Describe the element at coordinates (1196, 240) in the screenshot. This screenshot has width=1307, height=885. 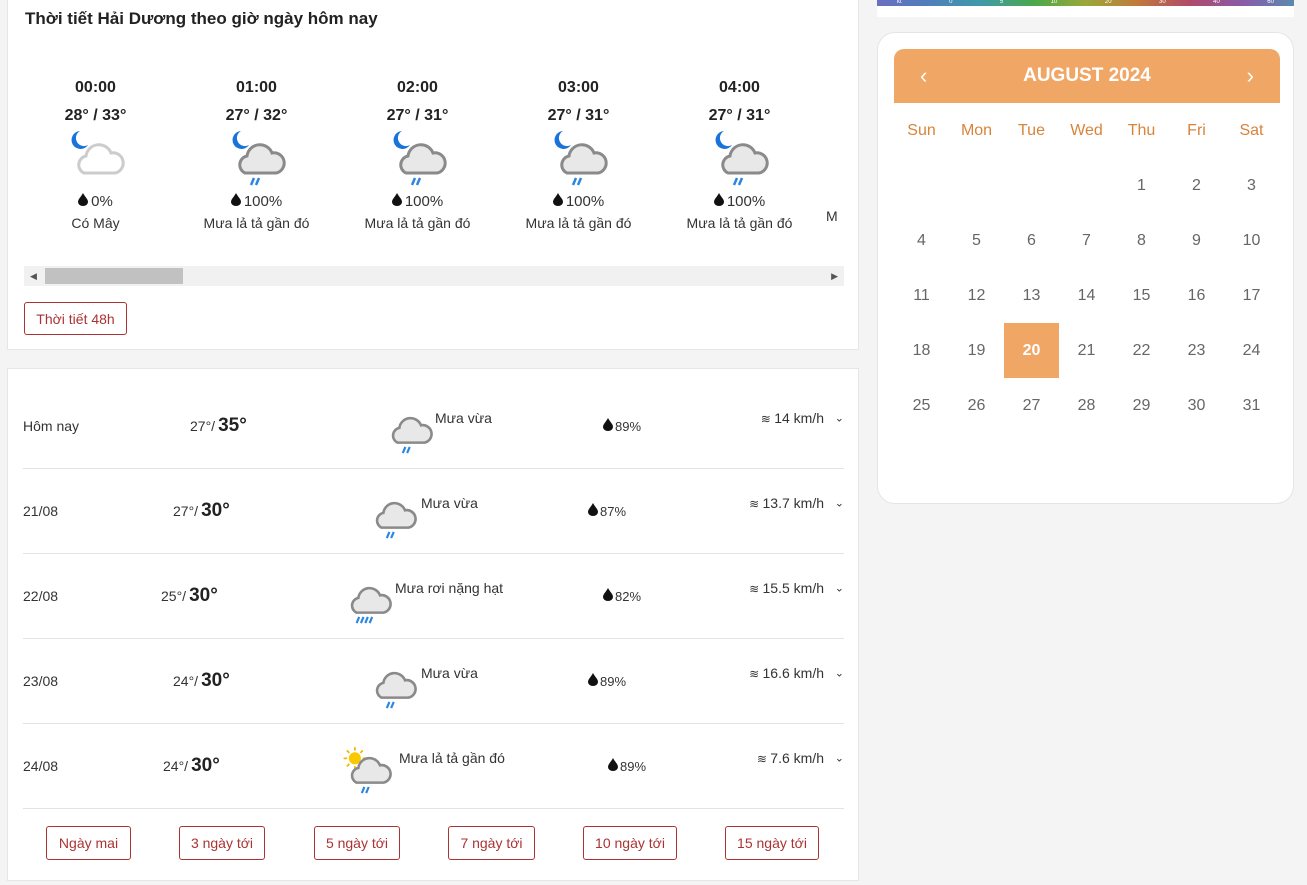
I see `calendar-day: 9` at that location.